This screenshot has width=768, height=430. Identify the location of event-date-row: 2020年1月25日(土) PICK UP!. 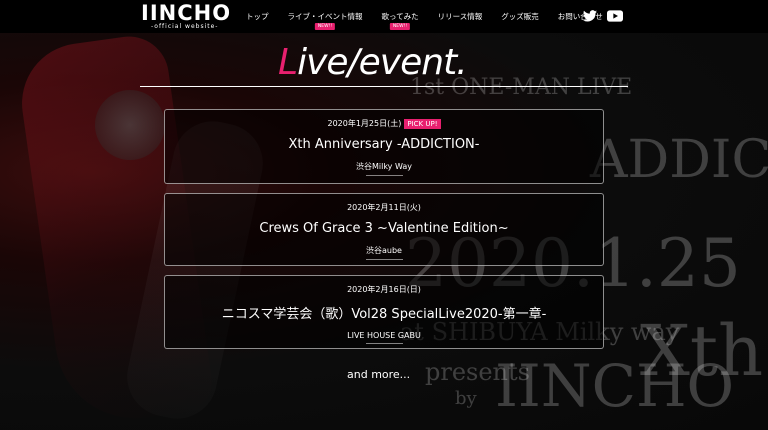
(384, 123).